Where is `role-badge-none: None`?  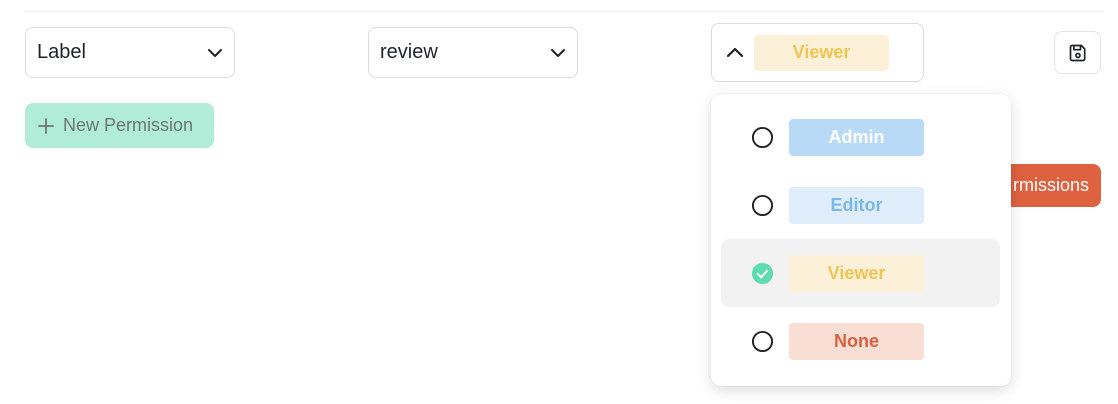 role-badge-none: None is located at coordinates (856, 341).